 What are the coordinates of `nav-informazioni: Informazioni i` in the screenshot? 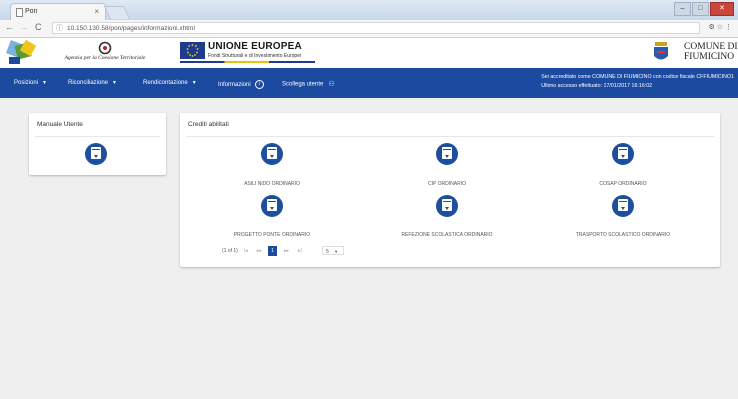 It's located at (241, 84).